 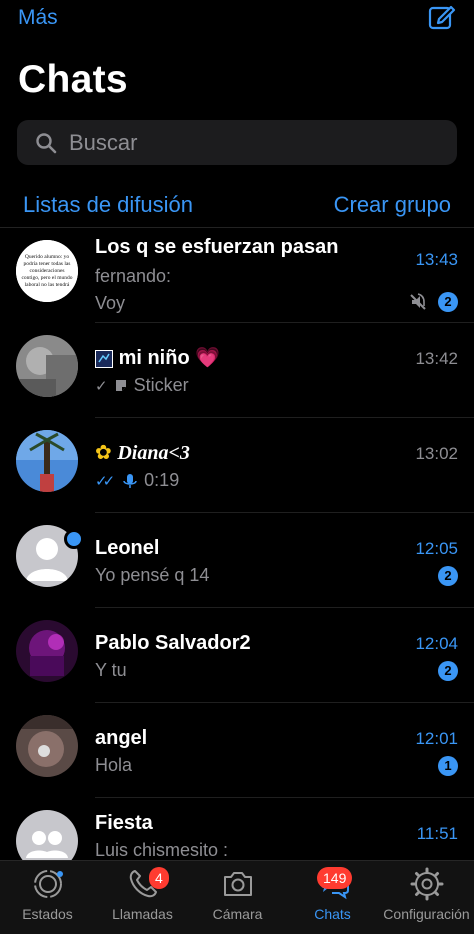 What do you see at coordinates (133, 276) in the screenshot?
I see `chat-sender: fernando:` at bounding box center [133, 276].